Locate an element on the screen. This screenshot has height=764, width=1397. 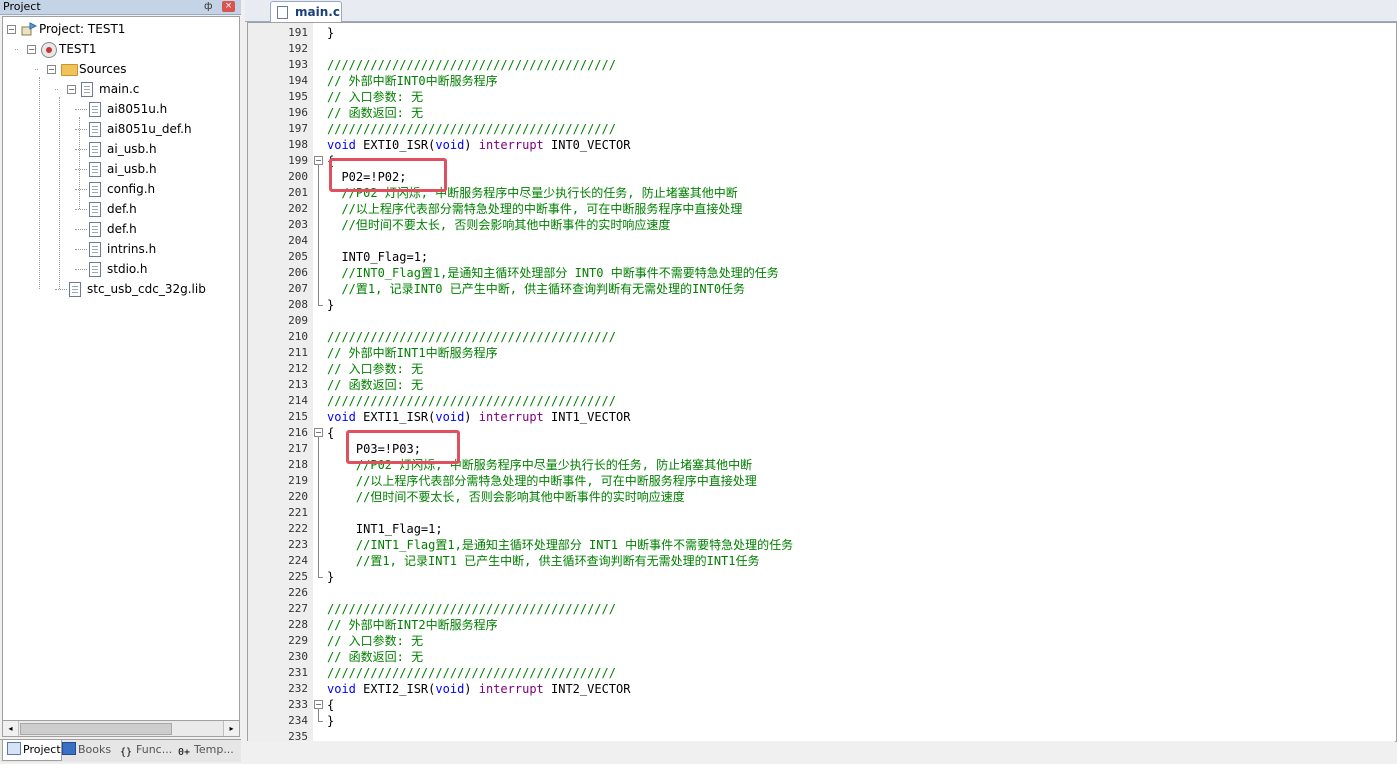
line-number: 201 is located at coordinates (298, 192).